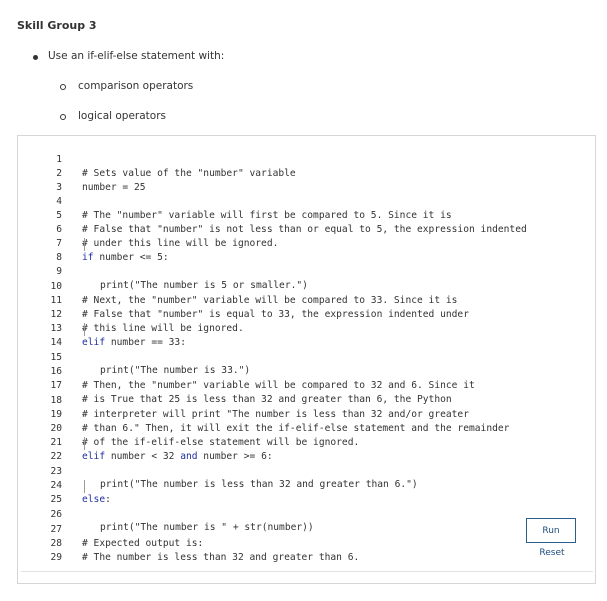 Image resolution: width=607 pixels, height=601 pixels. I want to click on code-line: 1 # Sets value of the "number" variable, so click(303, 159).